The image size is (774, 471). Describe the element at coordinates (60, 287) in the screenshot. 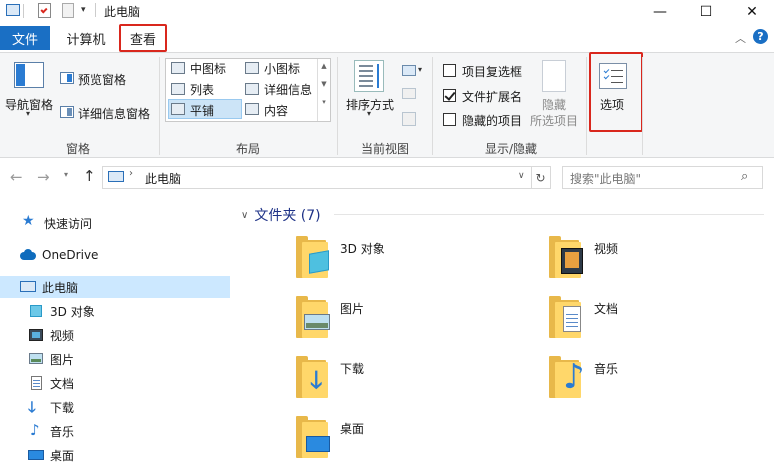

I see `sidebar-item-label: 此电脑` at that location.